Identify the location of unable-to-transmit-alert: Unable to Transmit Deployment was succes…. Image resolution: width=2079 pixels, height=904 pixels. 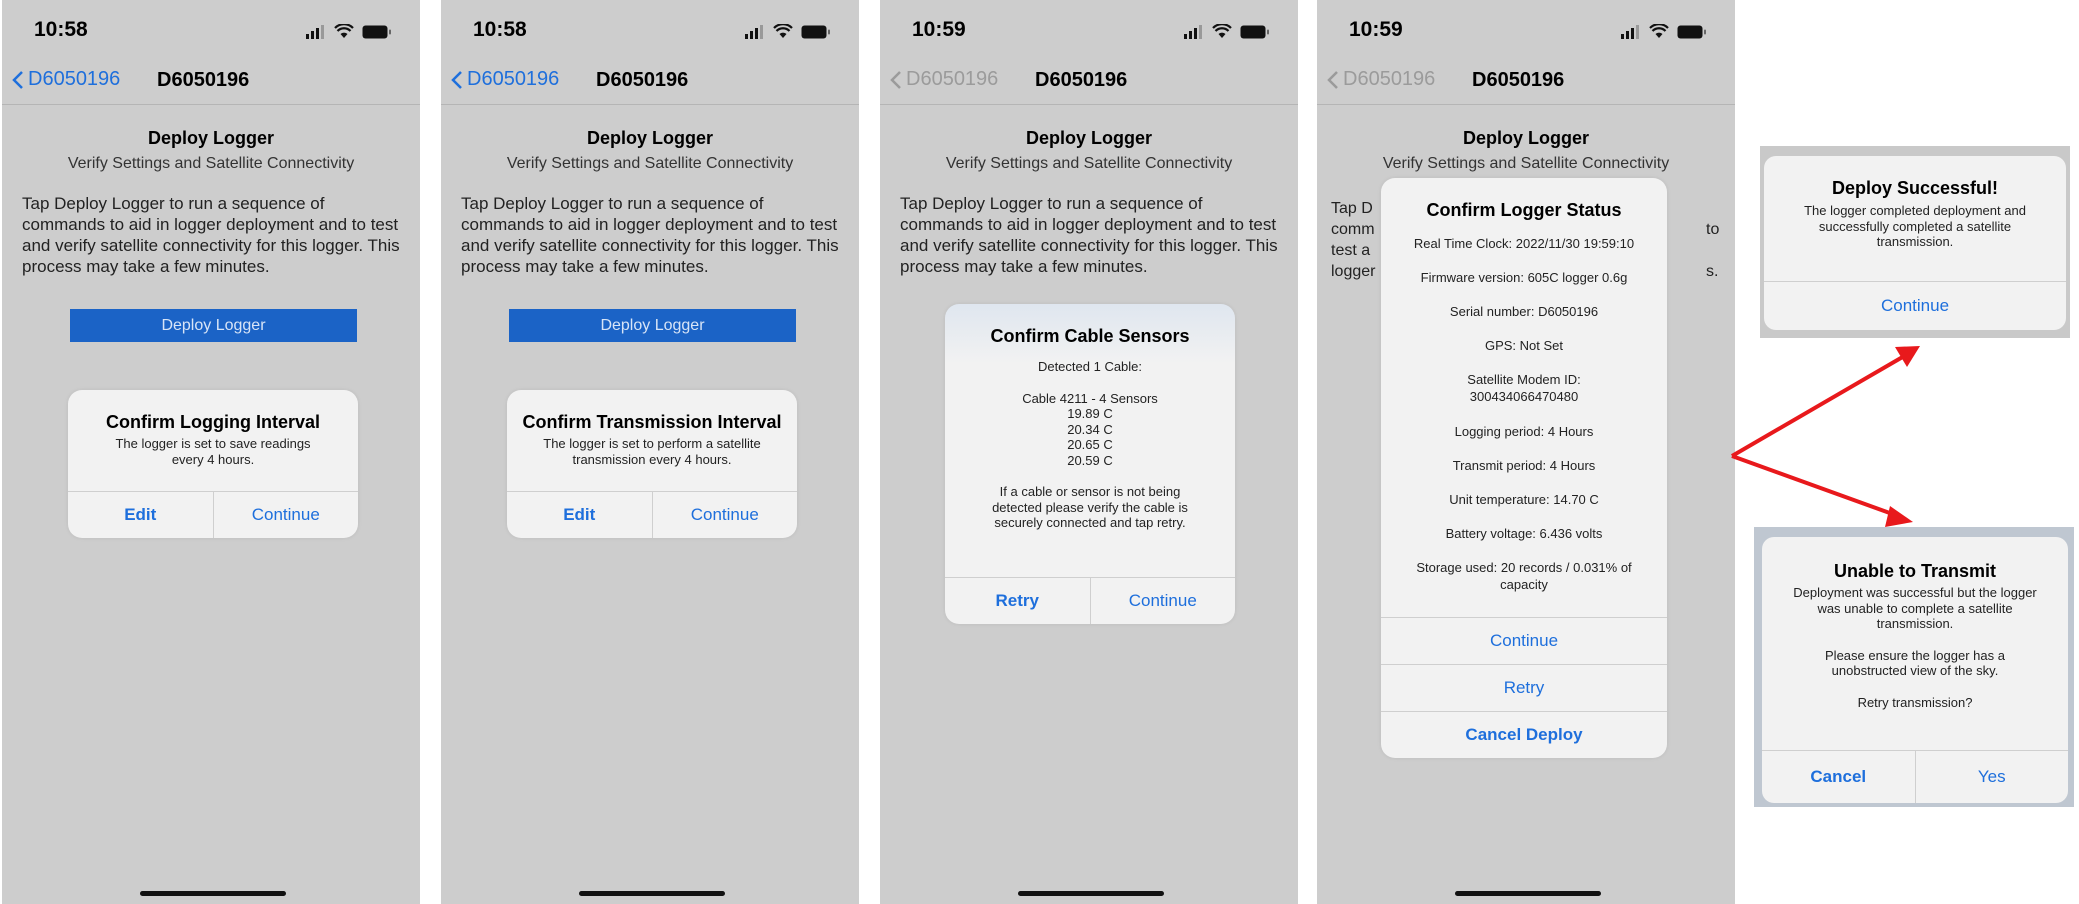
(1915, 670).